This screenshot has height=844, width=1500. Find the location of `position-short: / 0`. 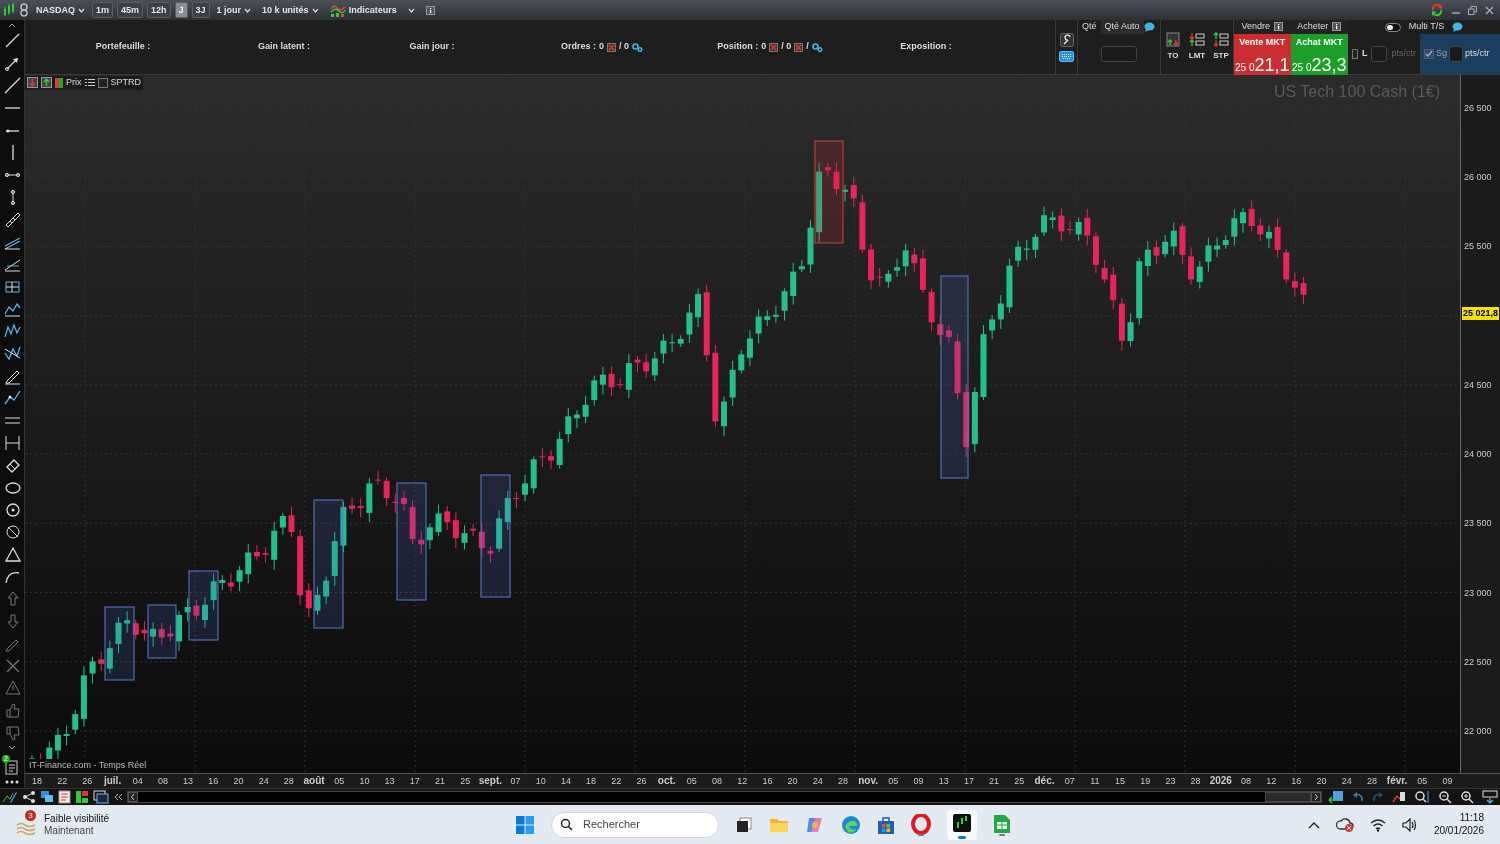

position-short: / 0 is located at coordinates (786, 47).